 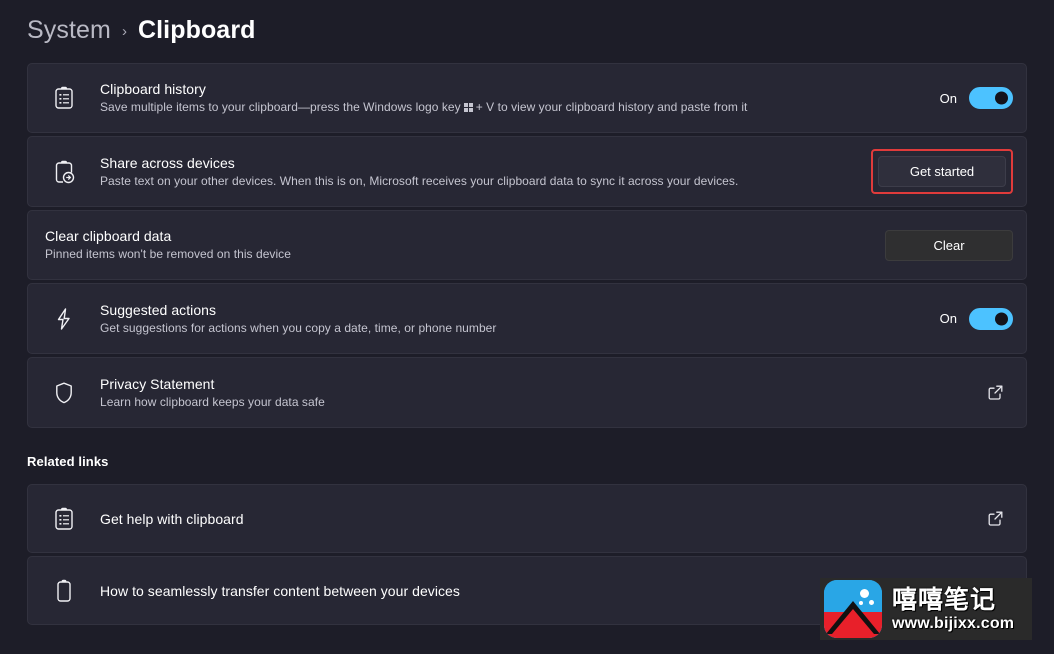 I want to click on clipboard-history-toggle, so click(x=991, y=98).